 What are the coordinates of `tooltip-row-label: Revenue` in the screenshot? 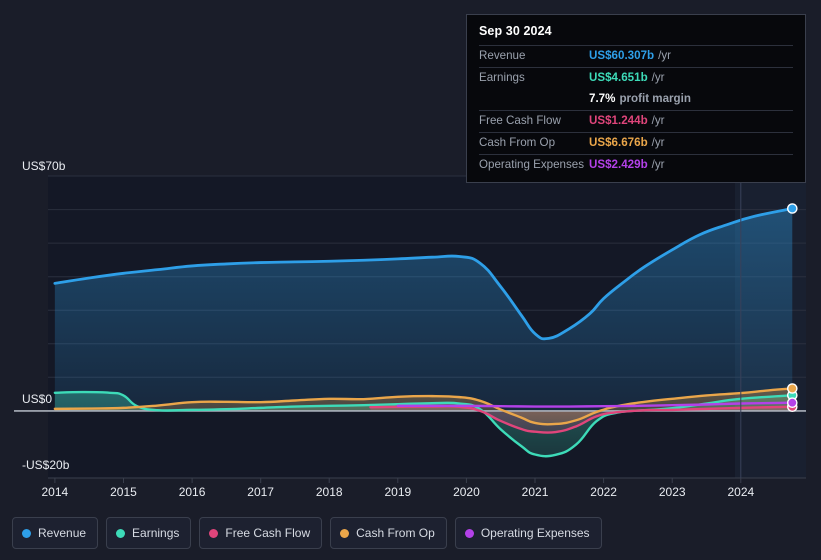 It's located at (502, 55).